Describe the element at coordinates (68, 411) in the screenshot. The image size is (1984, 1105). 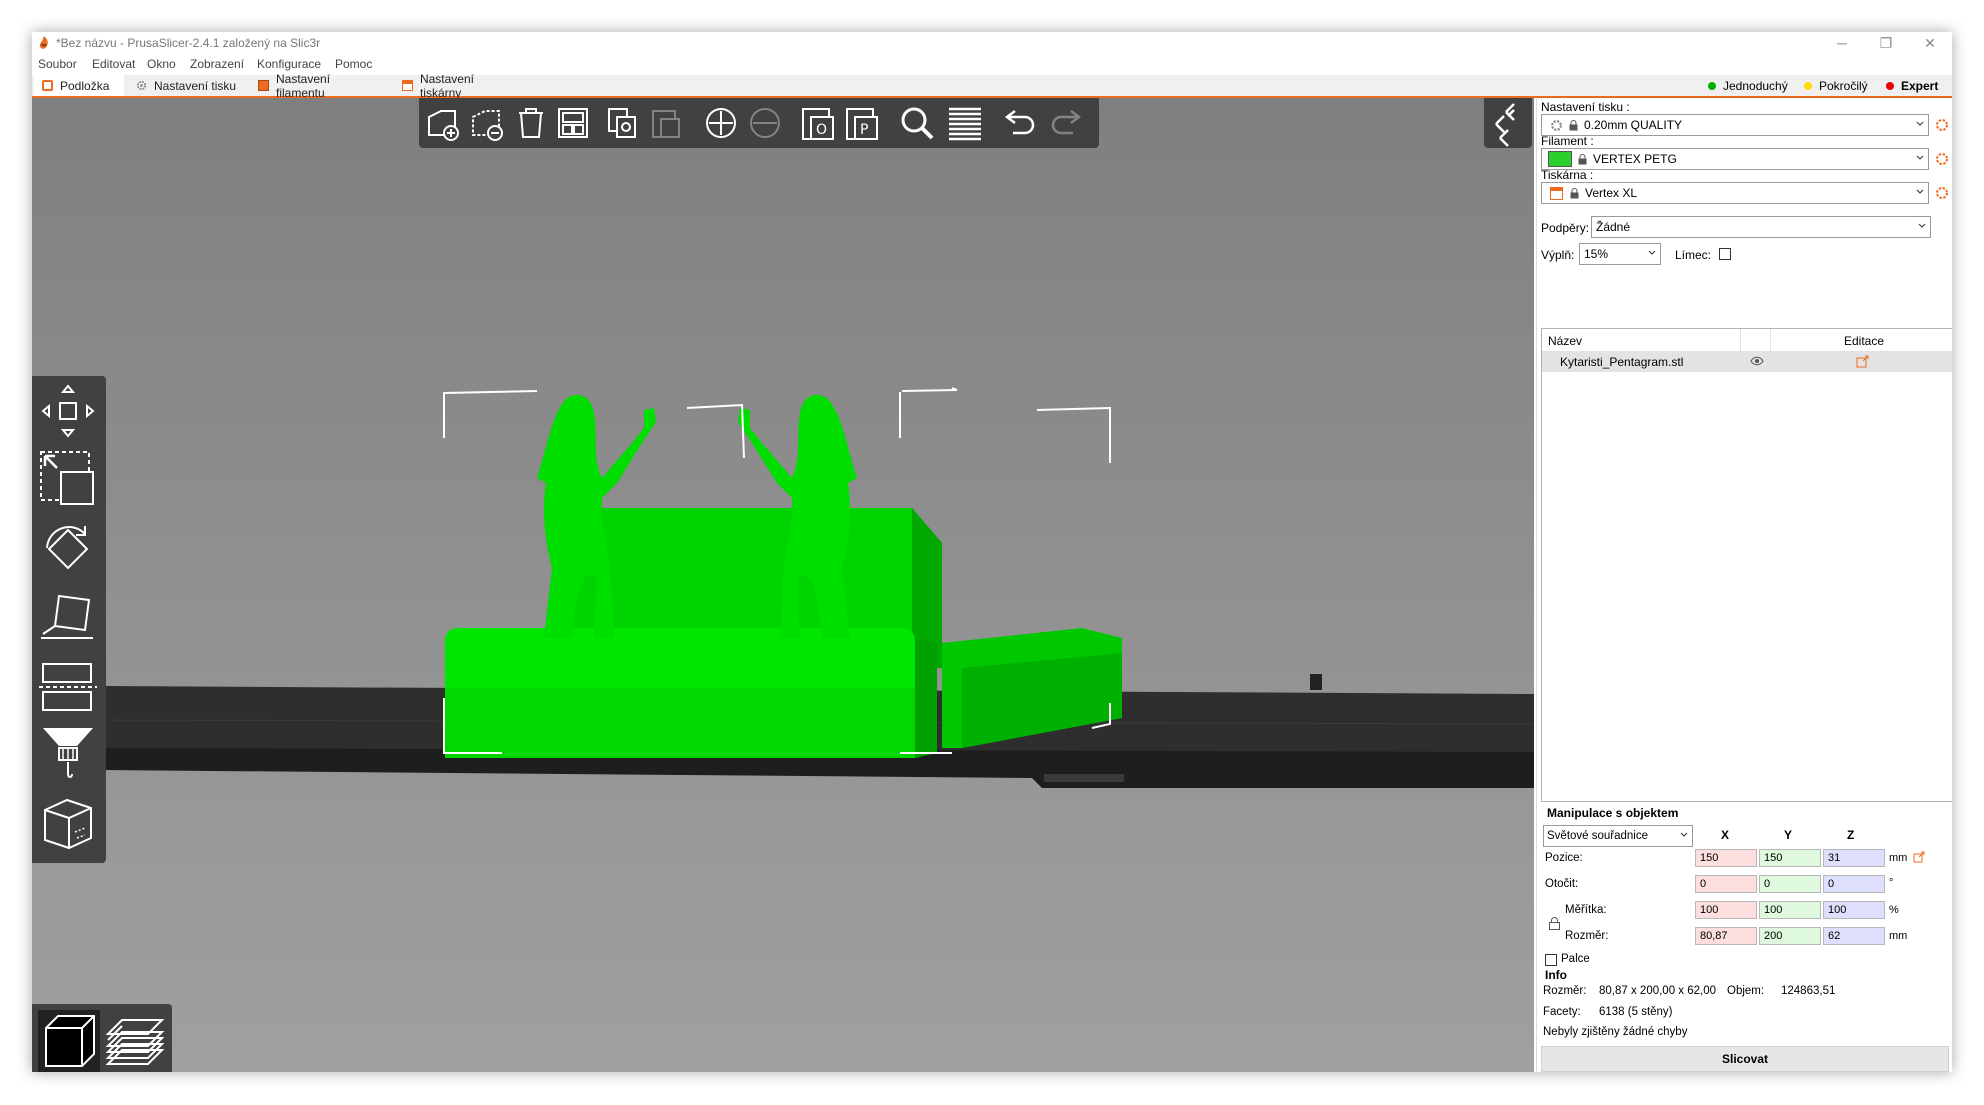
I see `move-icon` at that location.